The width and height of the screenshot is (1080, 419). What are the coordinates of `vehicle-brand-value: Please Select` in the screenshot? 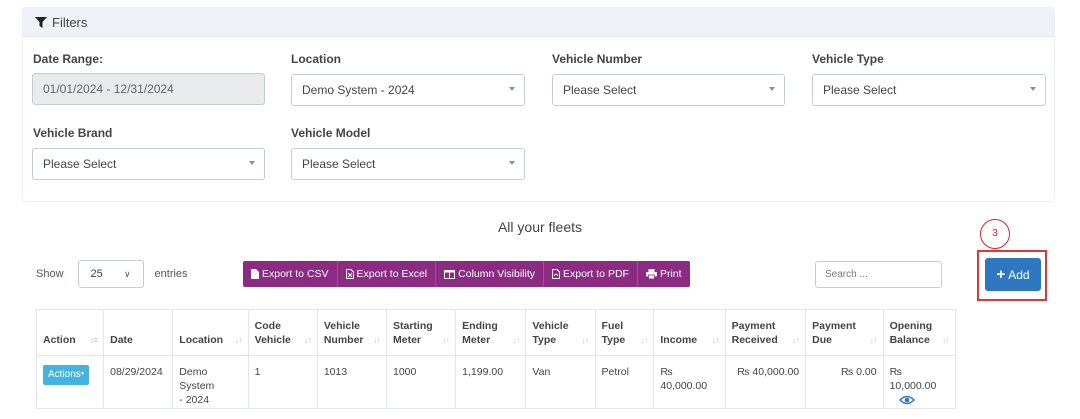 It's located at (80, 164).